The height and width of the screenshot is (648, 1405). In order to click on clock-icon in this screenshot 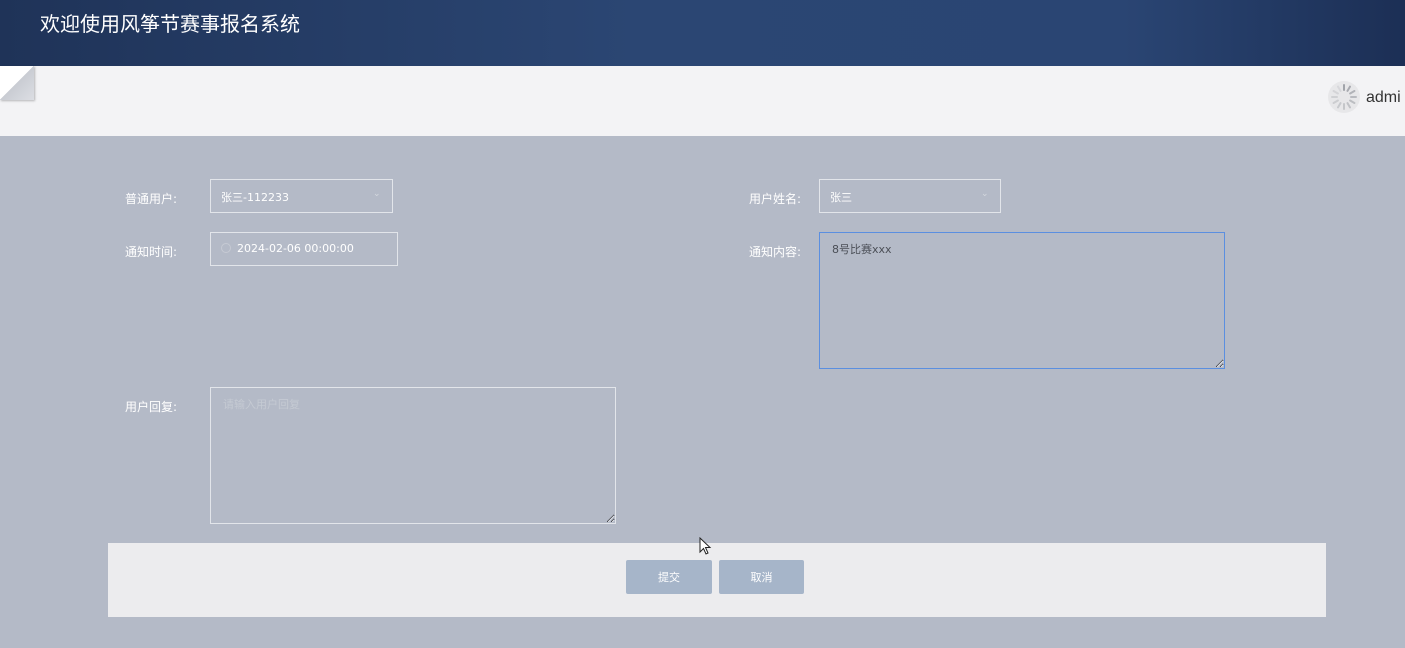, I will do `click(226, 248)`.